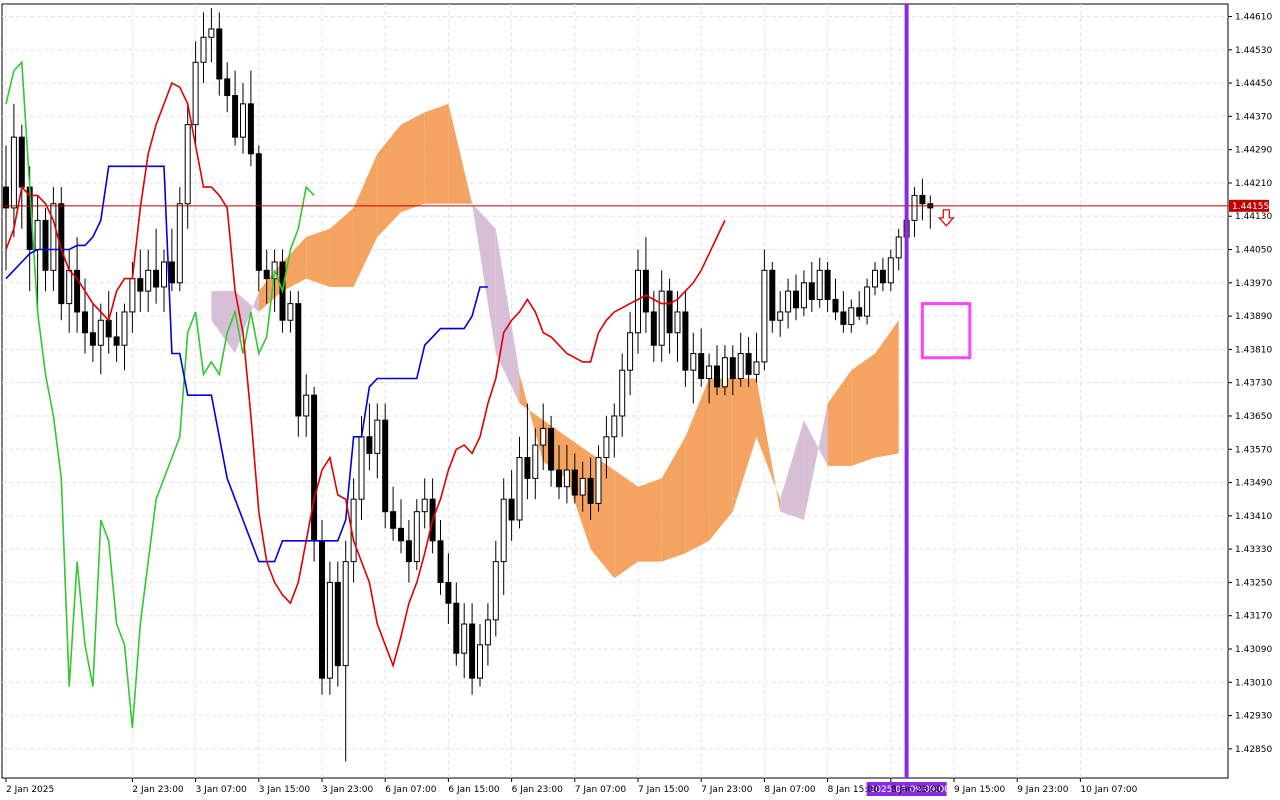 The width and height of the screenshot is (1280, 800). I want to click on y-tick-label: 1.43650, so click(1253, 417).